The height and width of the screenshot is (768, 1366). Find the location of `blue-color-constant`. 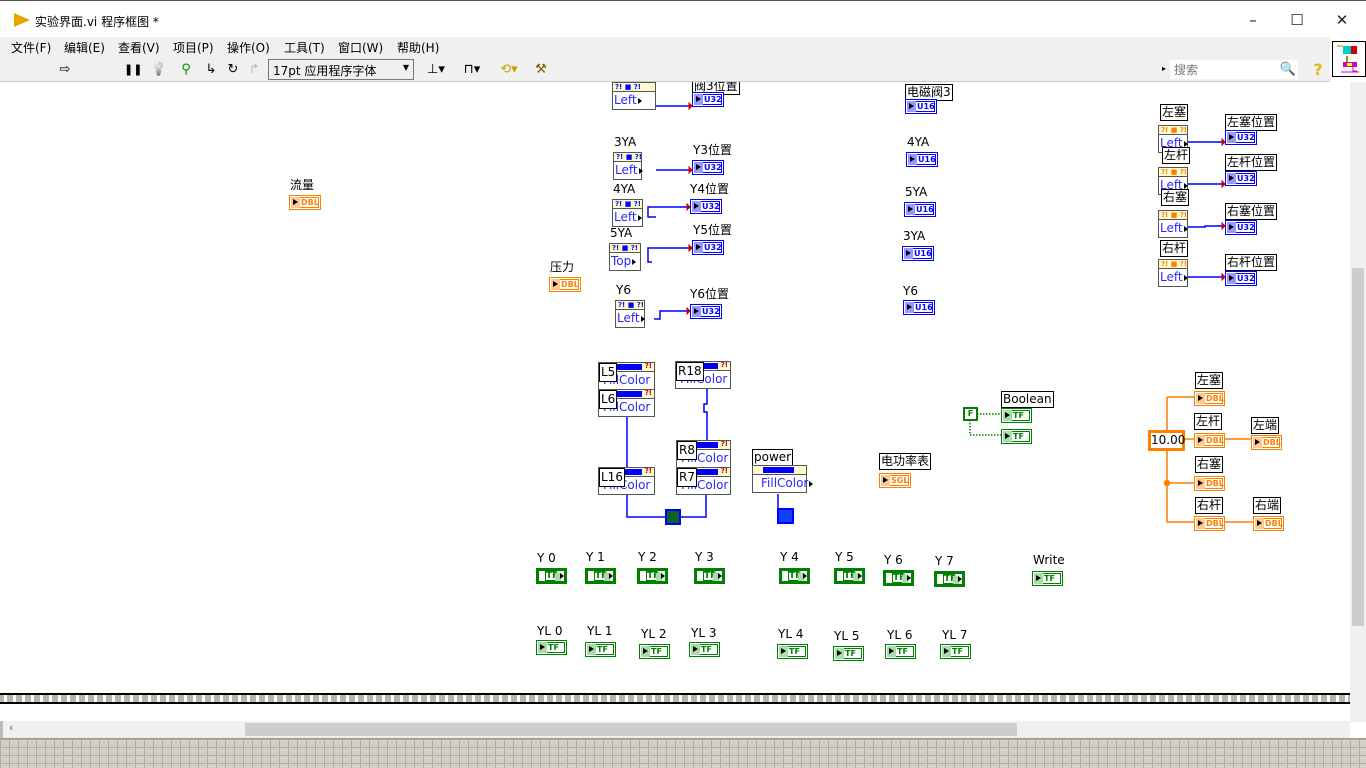

blue-color-constant is located at coordinates (785, 516).